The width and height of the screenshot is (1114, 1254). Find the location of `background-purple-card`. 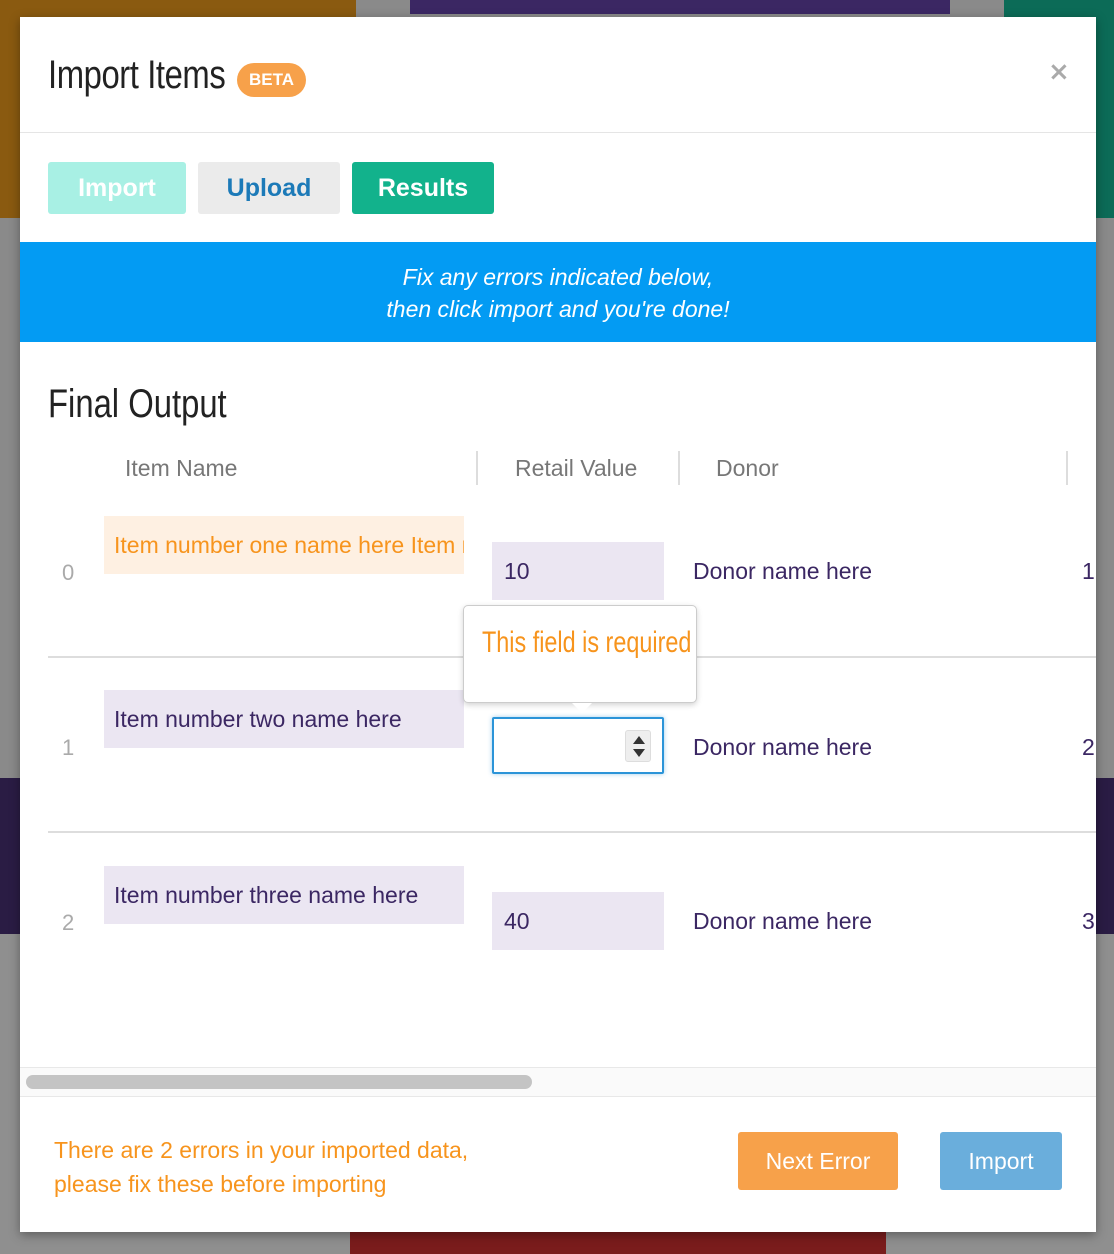

background-purple-card is located at coordinates (680, 7).